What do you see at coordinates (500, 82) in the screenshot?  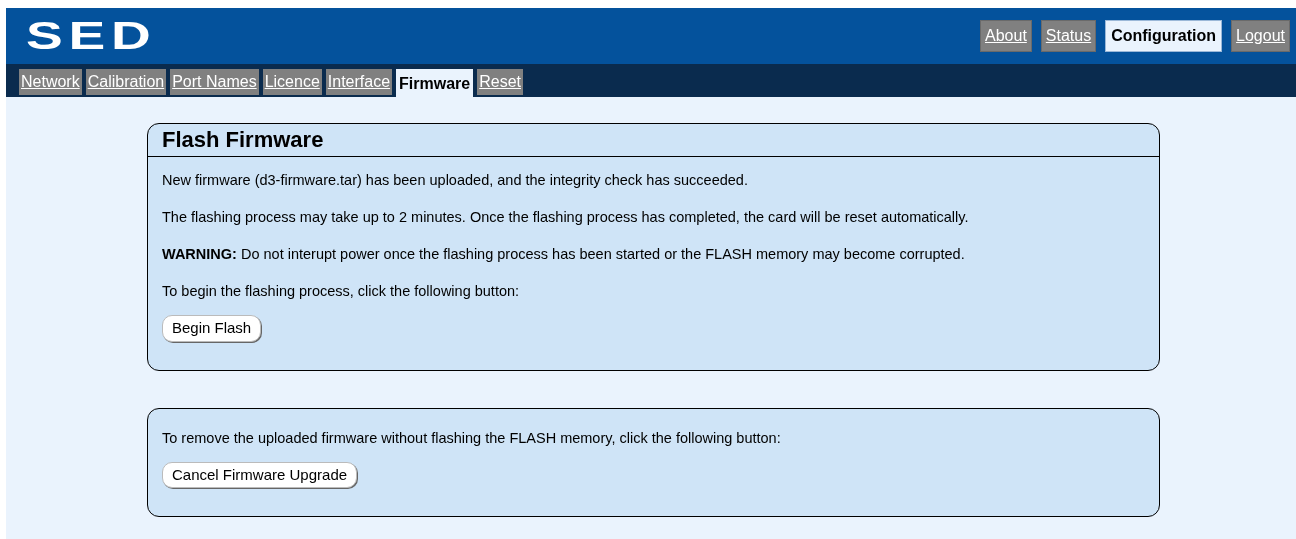 I see `tab: Reset` at bounding box center [500, 82].